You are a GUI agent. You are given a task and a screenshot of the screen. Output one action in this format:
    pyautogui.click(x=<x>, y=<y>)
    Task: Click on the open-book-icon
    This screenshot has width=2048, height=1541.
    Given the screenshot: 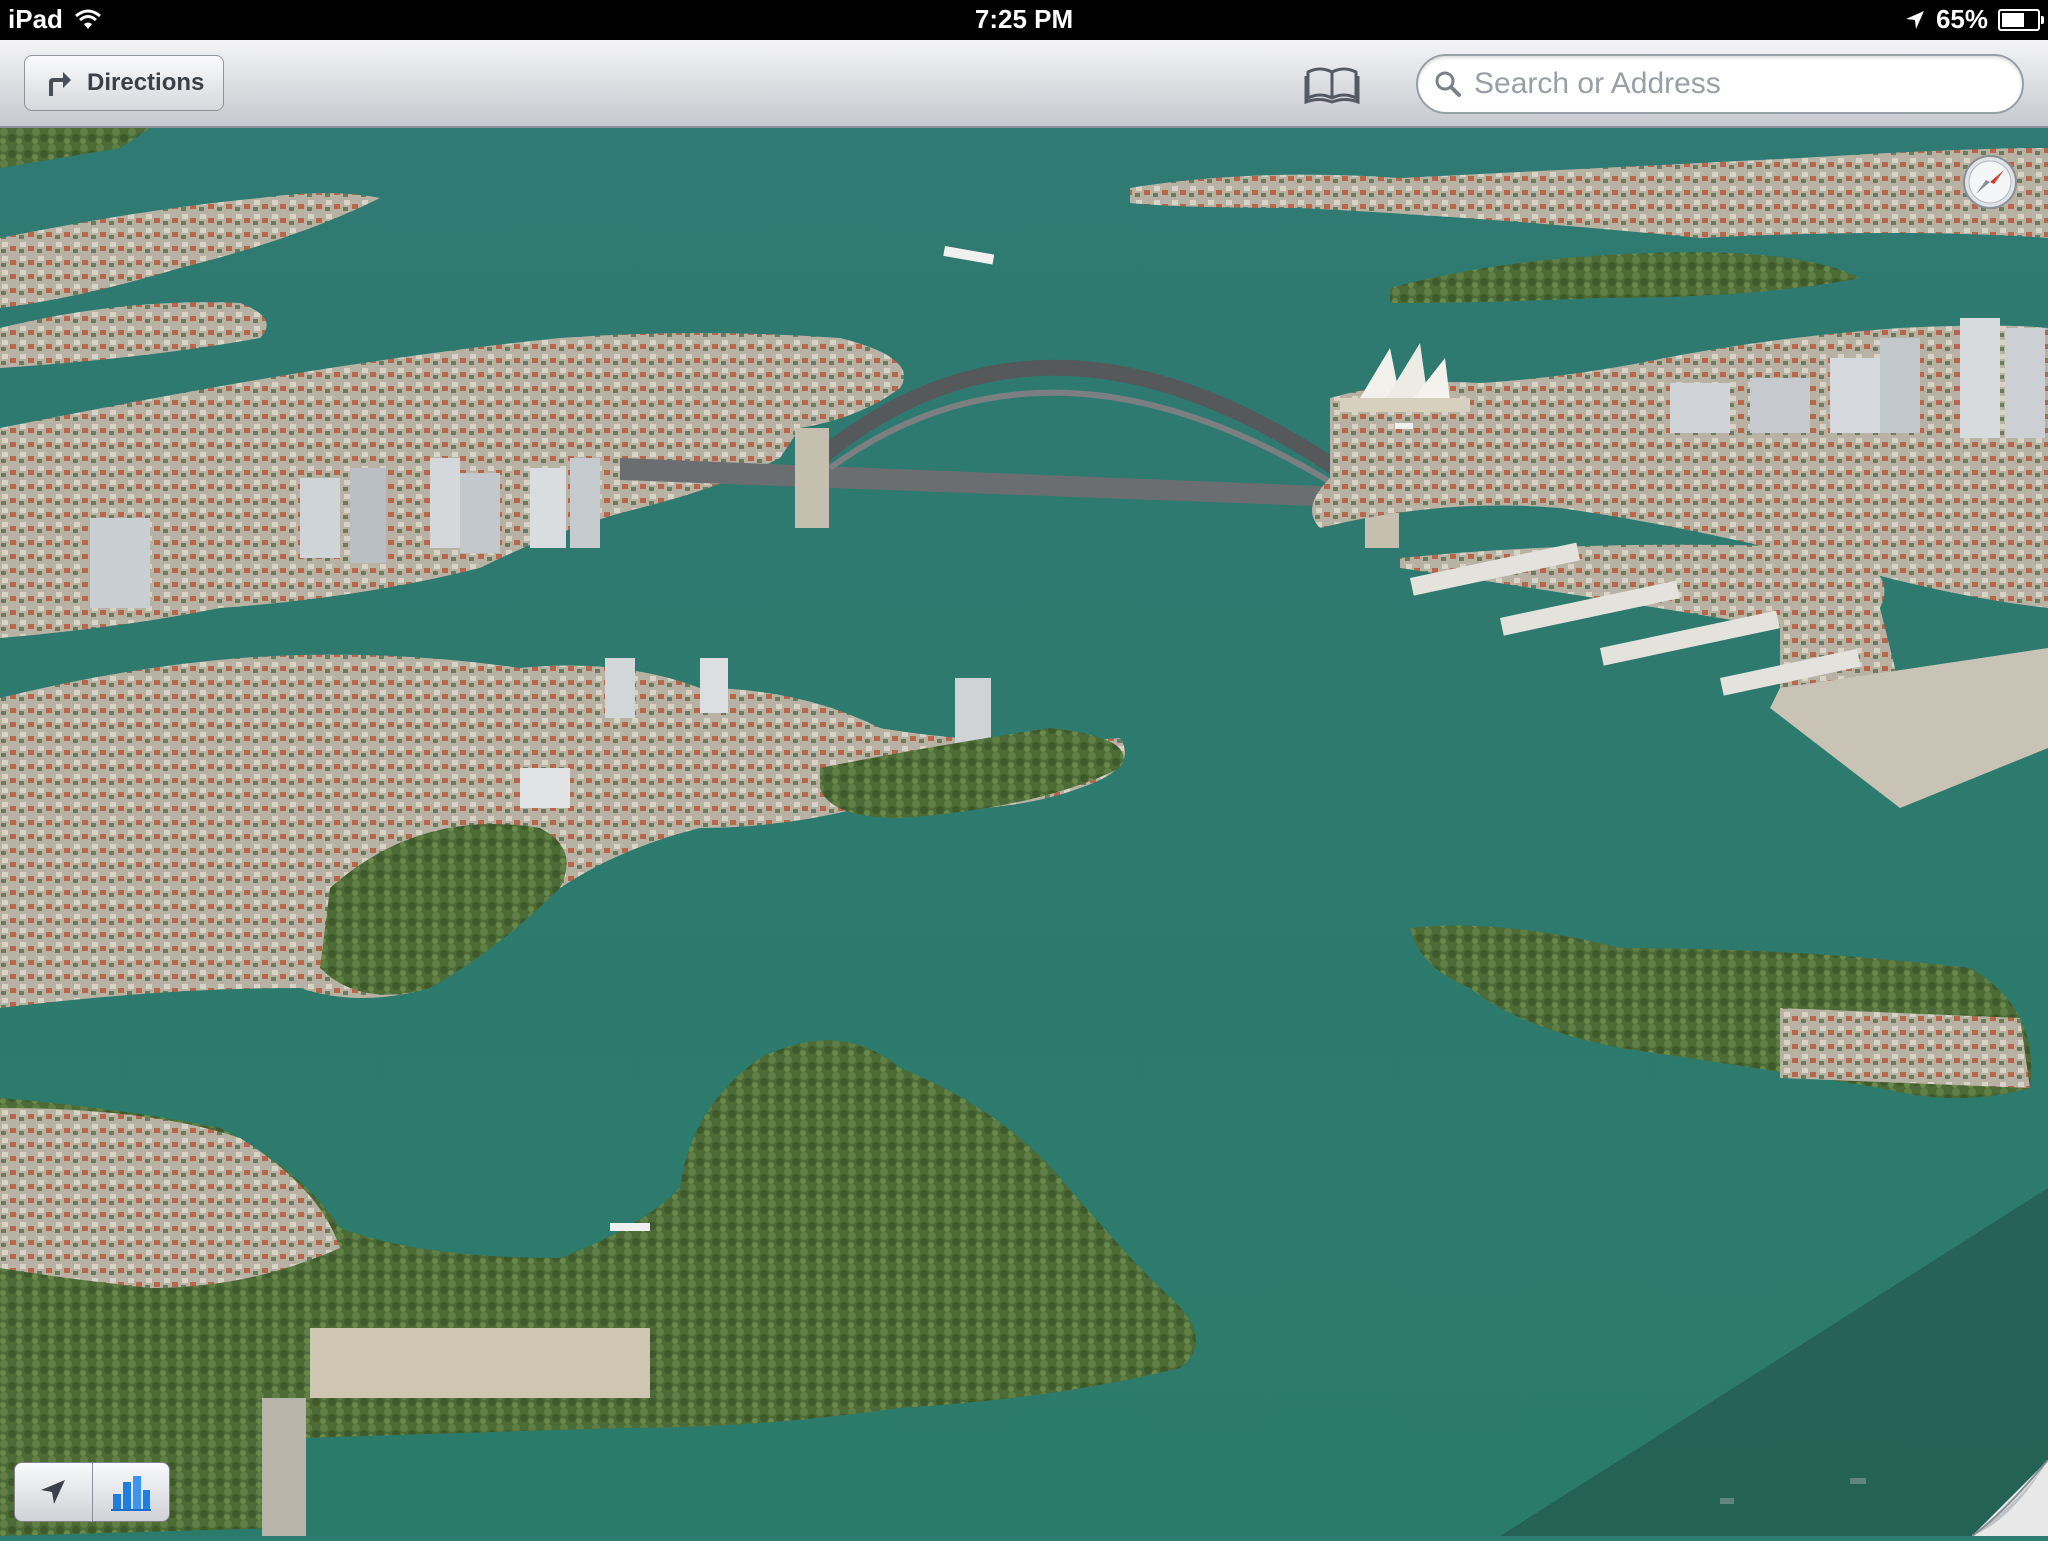 What is the action you would take?
    pyautogui.click(x=1332, y=86)
    